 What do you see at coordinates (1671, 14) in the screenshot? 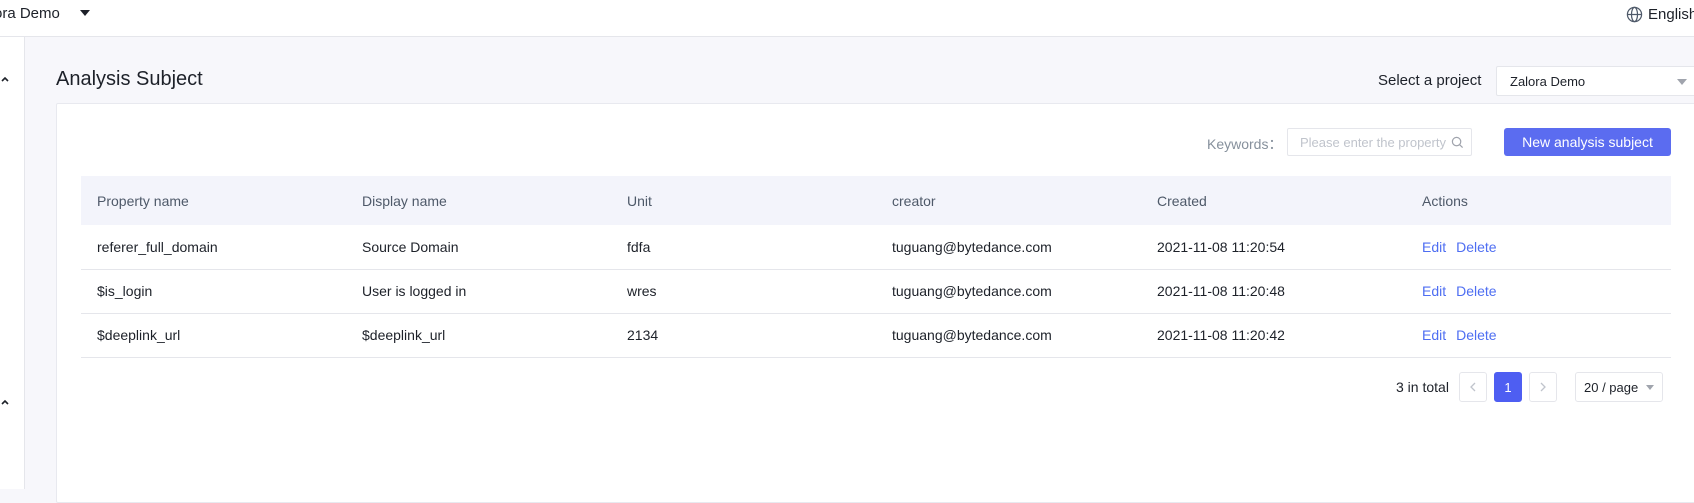
I see `language-label: English` at bounding box center [1671, 14].